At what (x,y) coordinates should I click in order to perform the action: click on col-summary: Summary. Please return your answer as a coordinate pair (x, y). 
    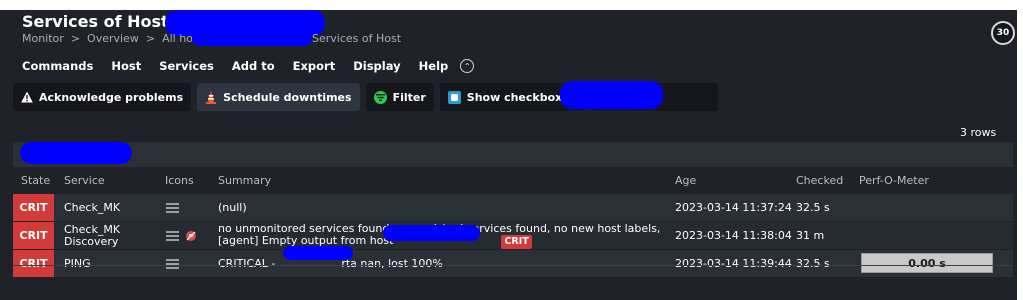
    Looking at the image, I should click on (244, 180).